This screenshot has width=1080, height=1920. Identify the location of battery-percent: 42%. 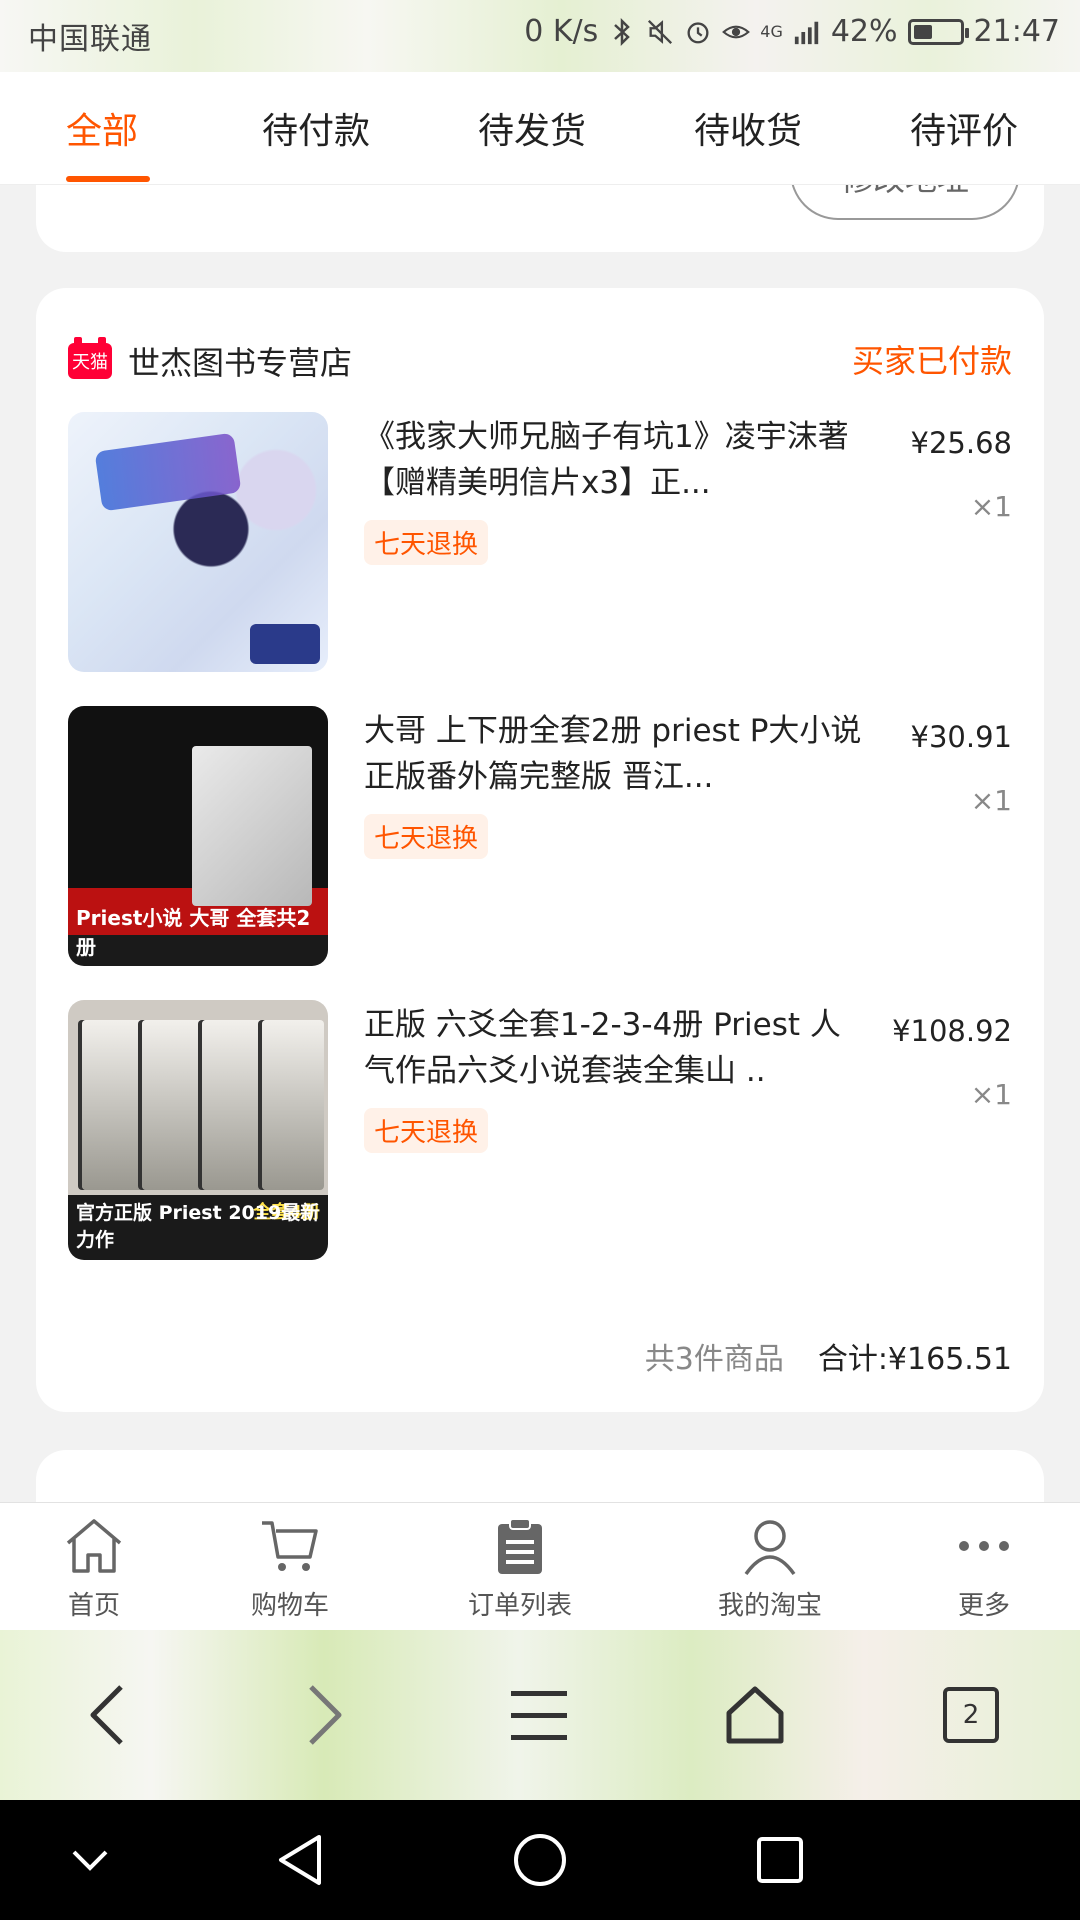
(864, 31).